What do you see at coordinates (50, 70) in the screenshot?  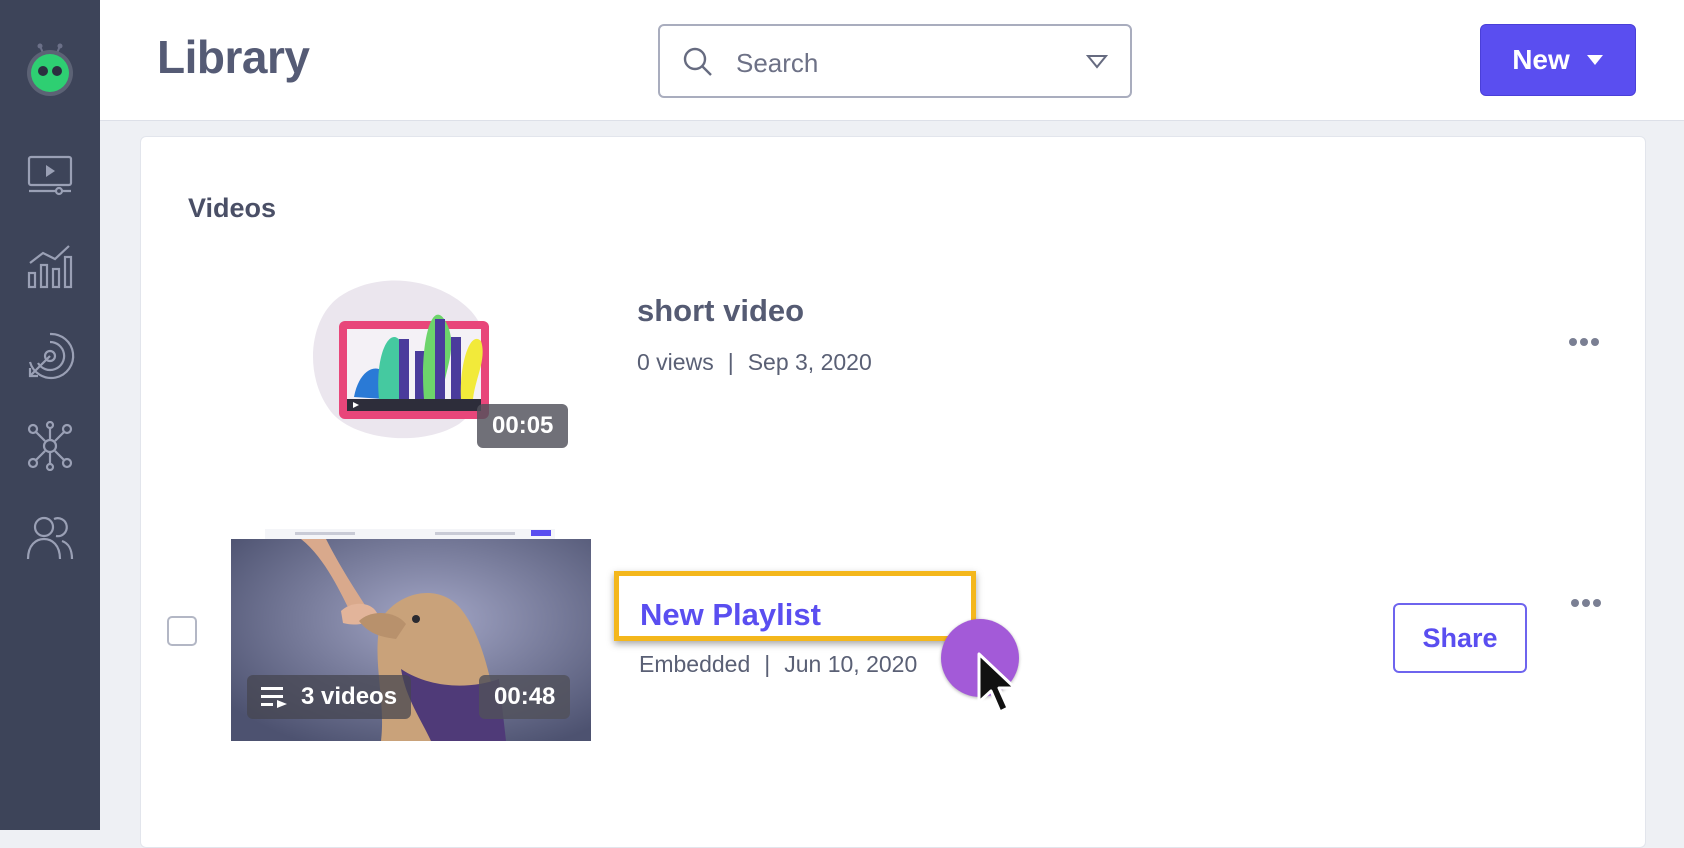 I see `app-logo-icon` at bounding box center [50, 70].